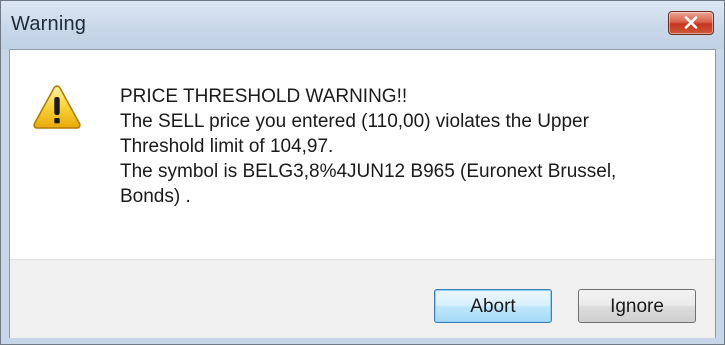  I want to click on warning-icon, so click(57, 107).